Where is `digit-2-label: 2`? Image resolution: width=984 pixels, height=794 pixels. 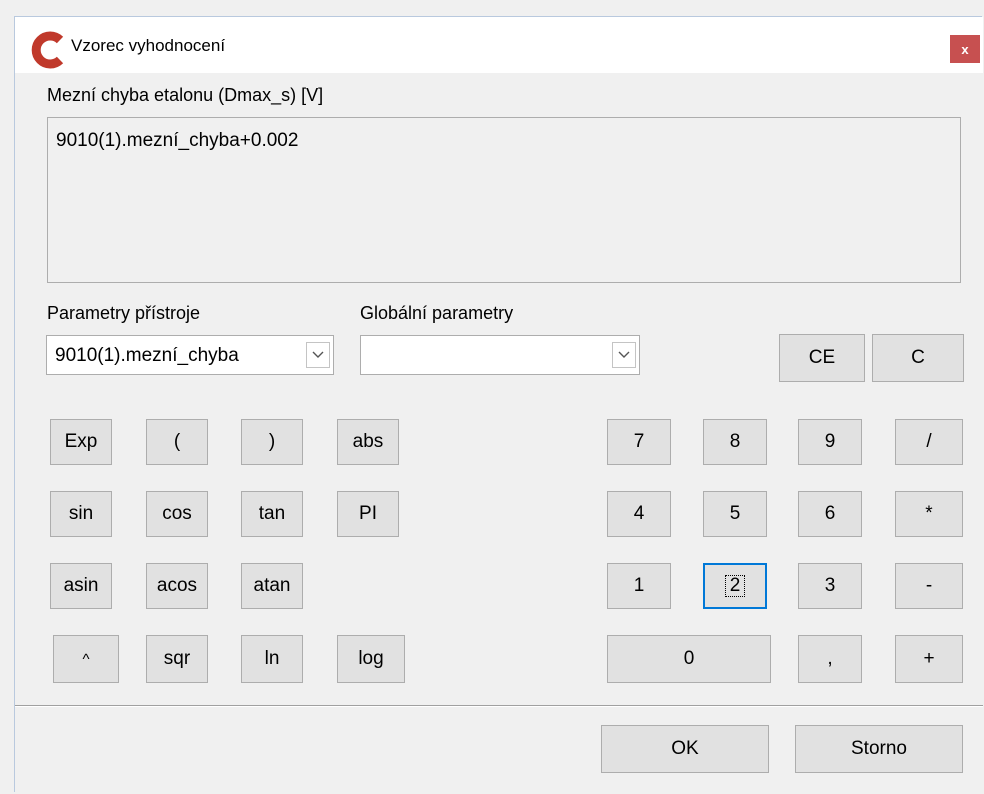
digit-2-label: 2 is located at coordinates (735, 586).